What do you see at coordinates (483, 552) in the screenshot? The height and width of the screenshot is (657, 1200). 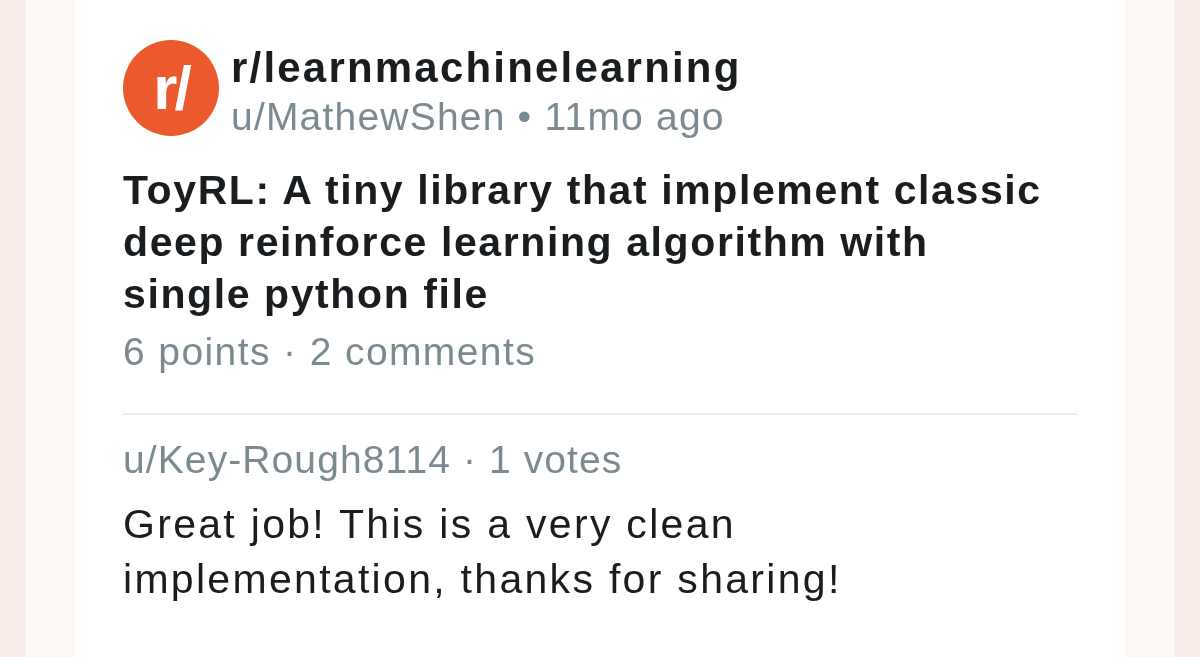 I see `comment-text: Great job! This is a very clean implementation, thanks for sharing!` at bounding box center [483, 552].